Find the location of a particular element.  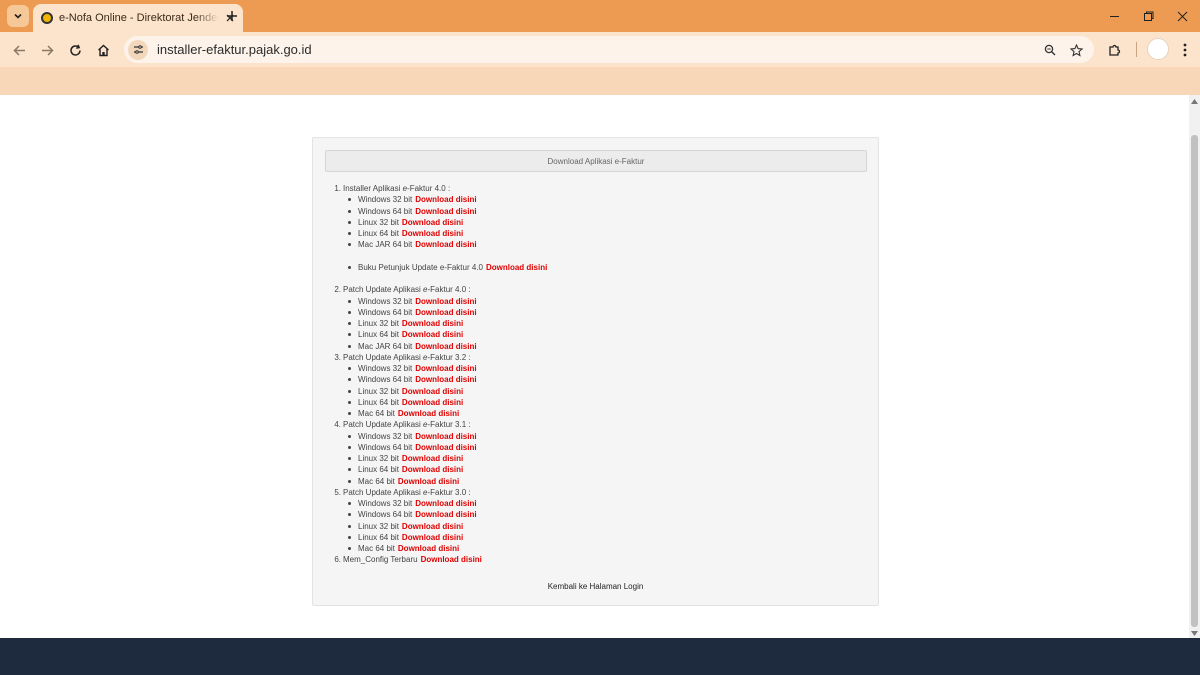

minimize-icon is located at coordinates (1114, 16).